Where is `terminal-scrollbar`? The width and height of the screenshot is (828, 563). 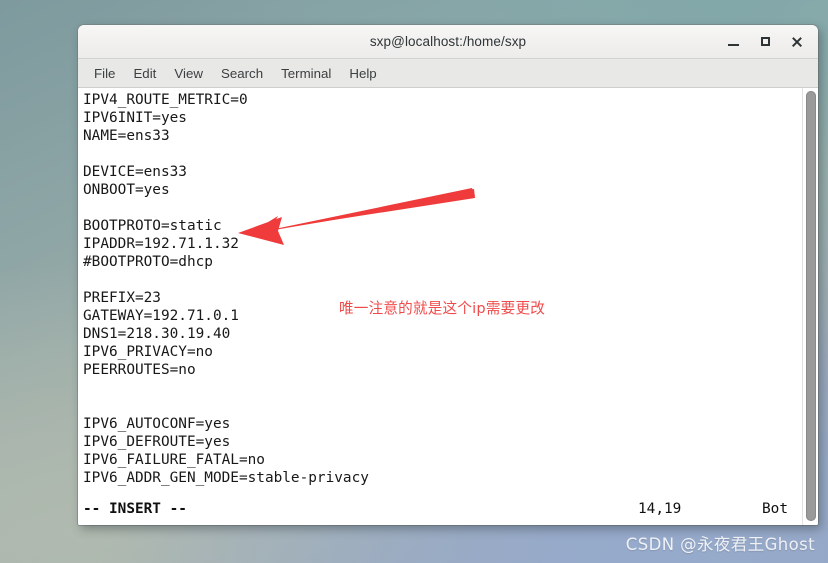
terminal-scrollbar is located at coordinates (810, 306).